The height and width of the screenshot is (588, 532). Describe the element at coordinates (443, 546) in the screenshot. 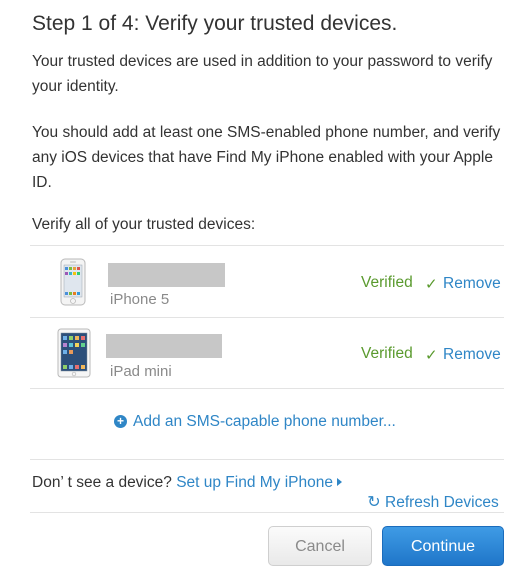

I see `continue-button: Continue` at that location.